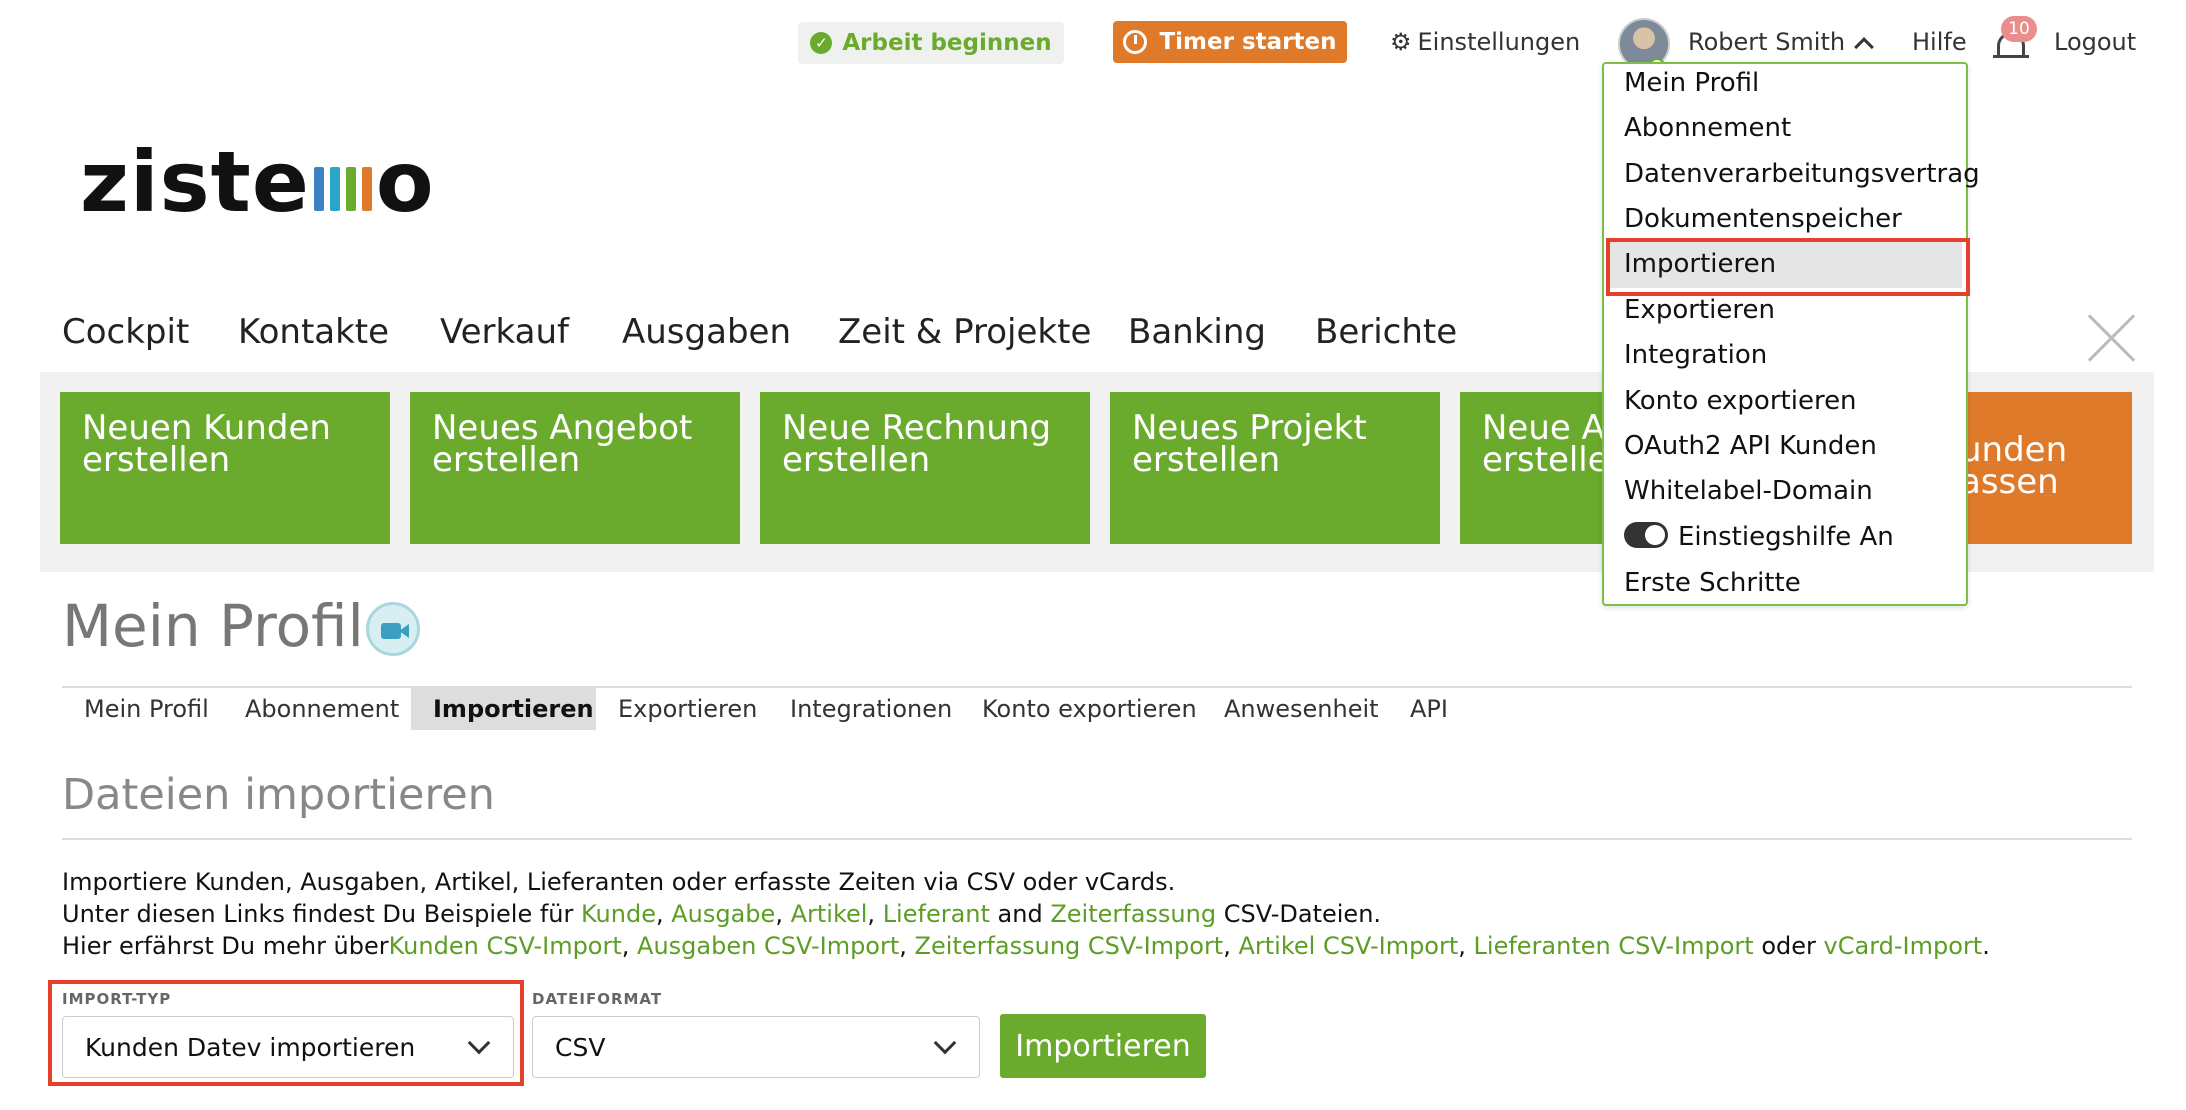 This screenshot has height=1110, width=2186. Describe the element at coordinates (925, 468) in the screenshot. I see `new-invoice-tile: Neue Rechnung erstellen` at that location.